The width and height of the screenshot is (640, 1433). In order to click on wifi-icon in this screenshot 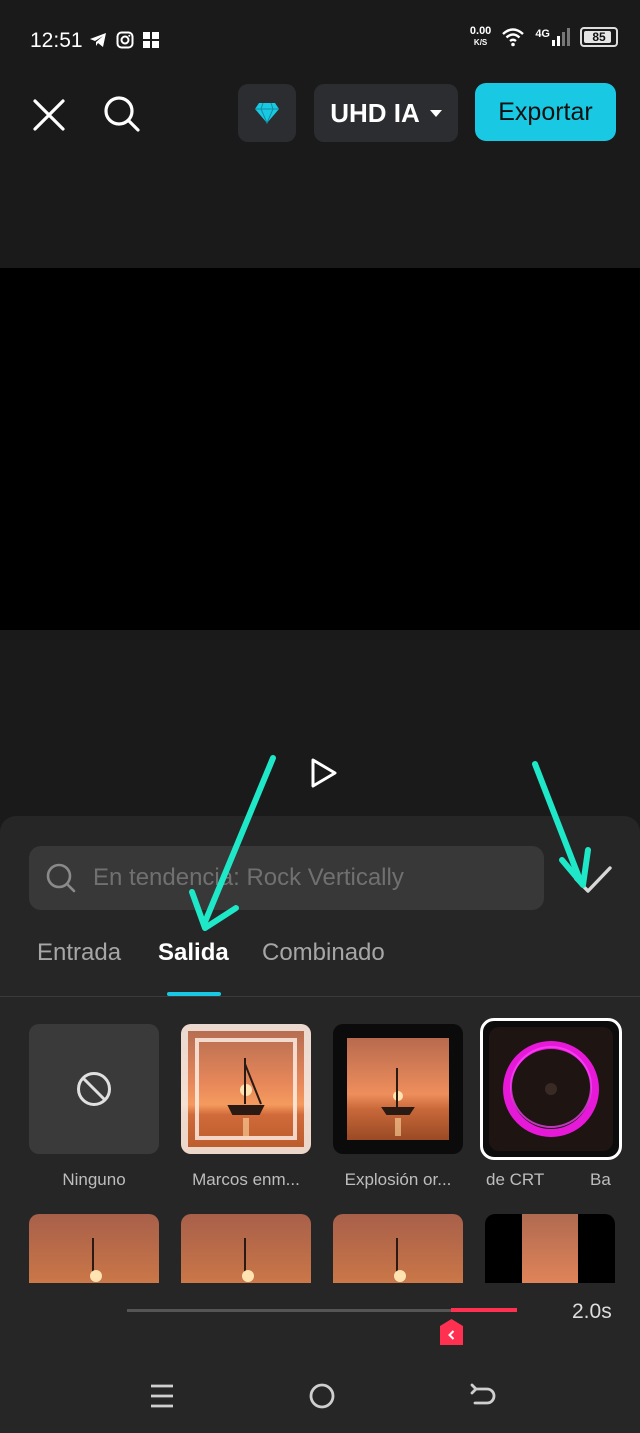, I will do `click(513, 37)`.